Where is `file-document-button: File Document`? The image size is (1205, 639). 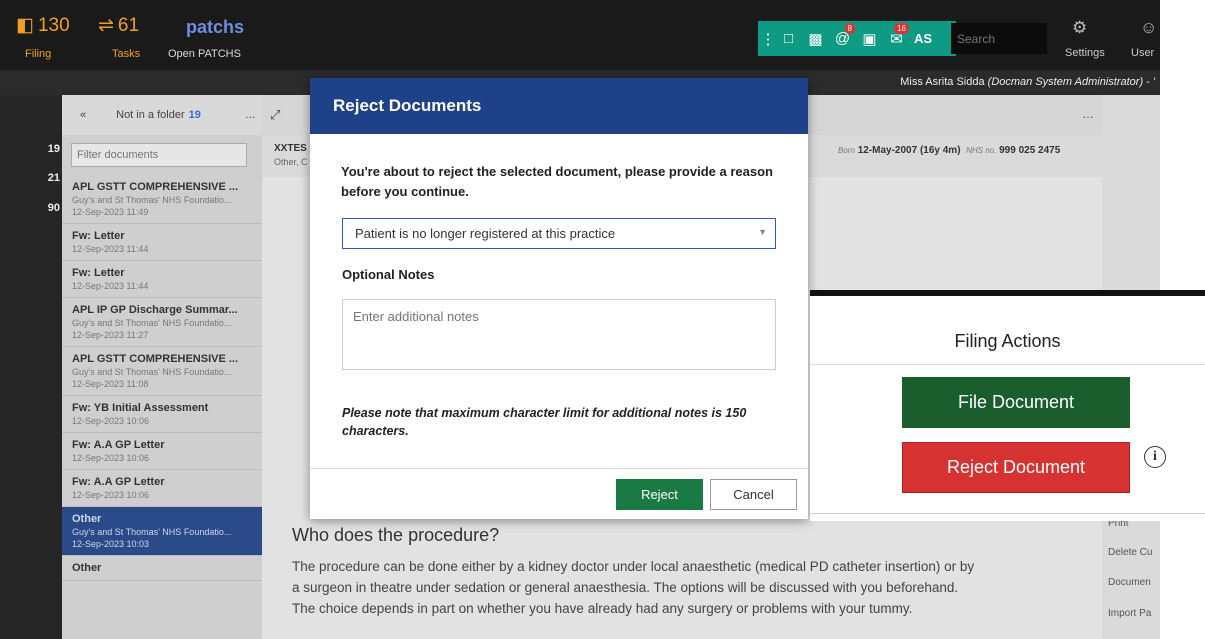
file-document-button: File Document is located at coordinates (1016, 402).